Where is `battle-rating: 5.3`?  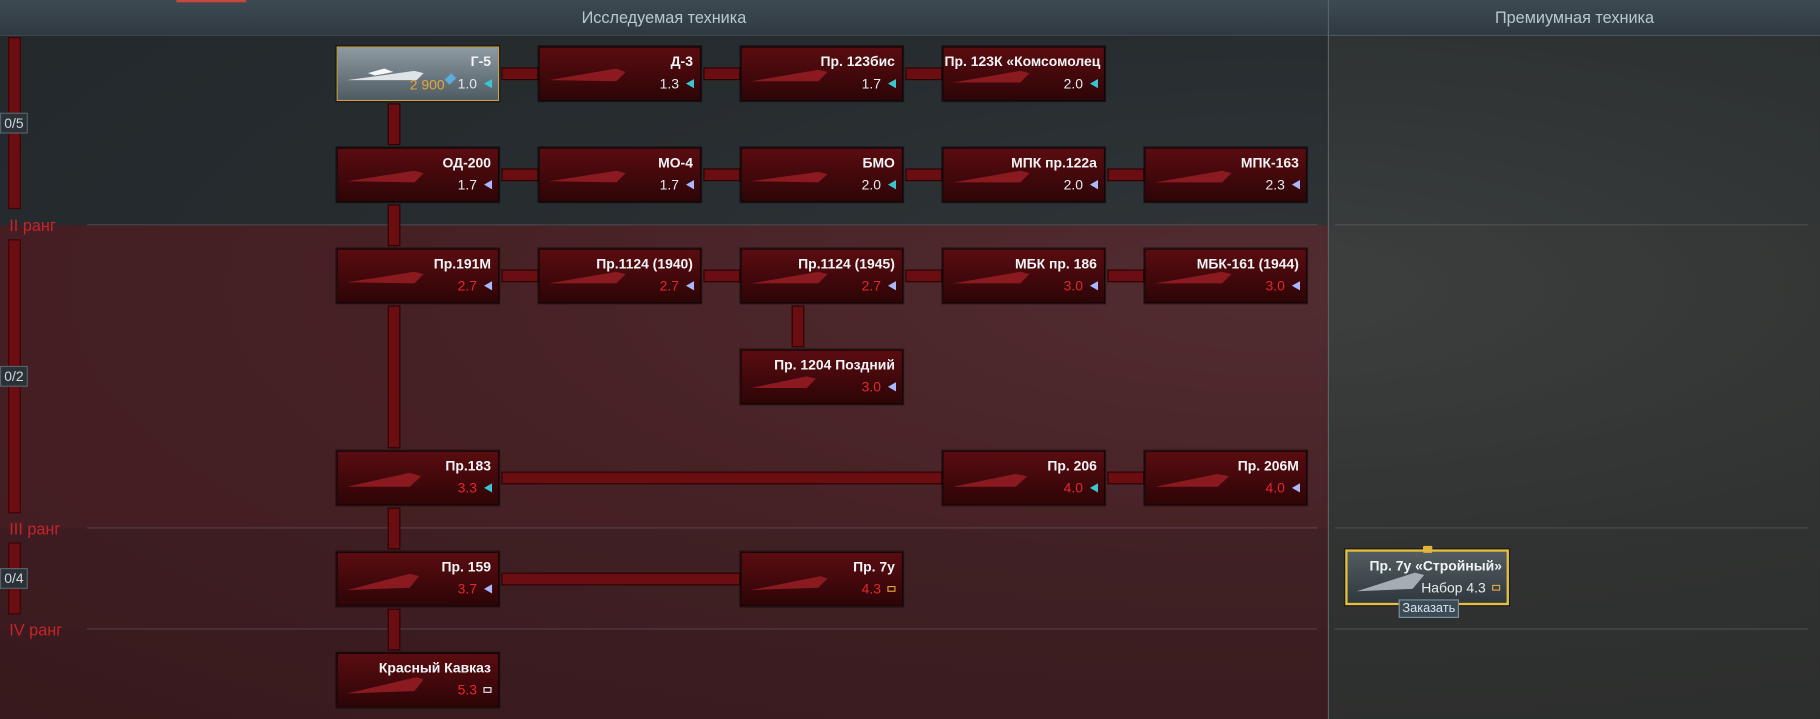 battle-rating: 5.3 is located at coordinates (467, 690).